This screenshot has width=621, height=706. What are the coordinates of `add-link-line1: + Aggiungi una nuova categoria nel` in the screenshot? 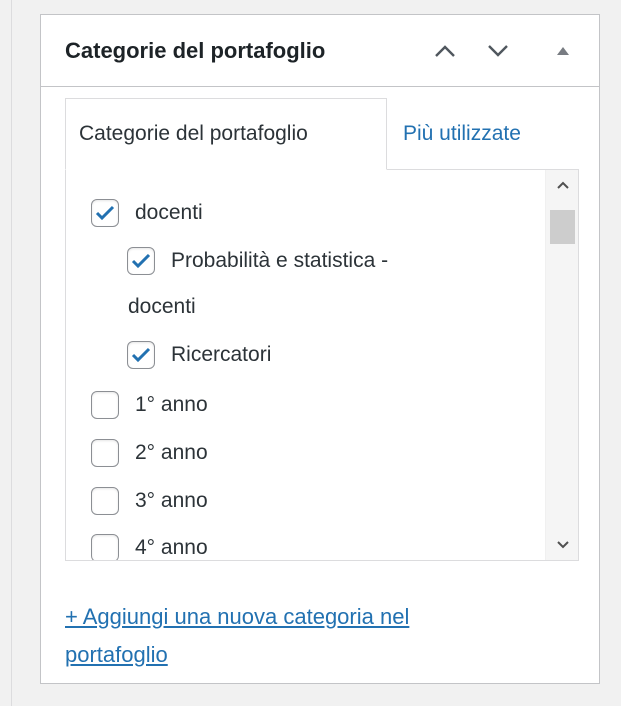 It's located at (237, 616).